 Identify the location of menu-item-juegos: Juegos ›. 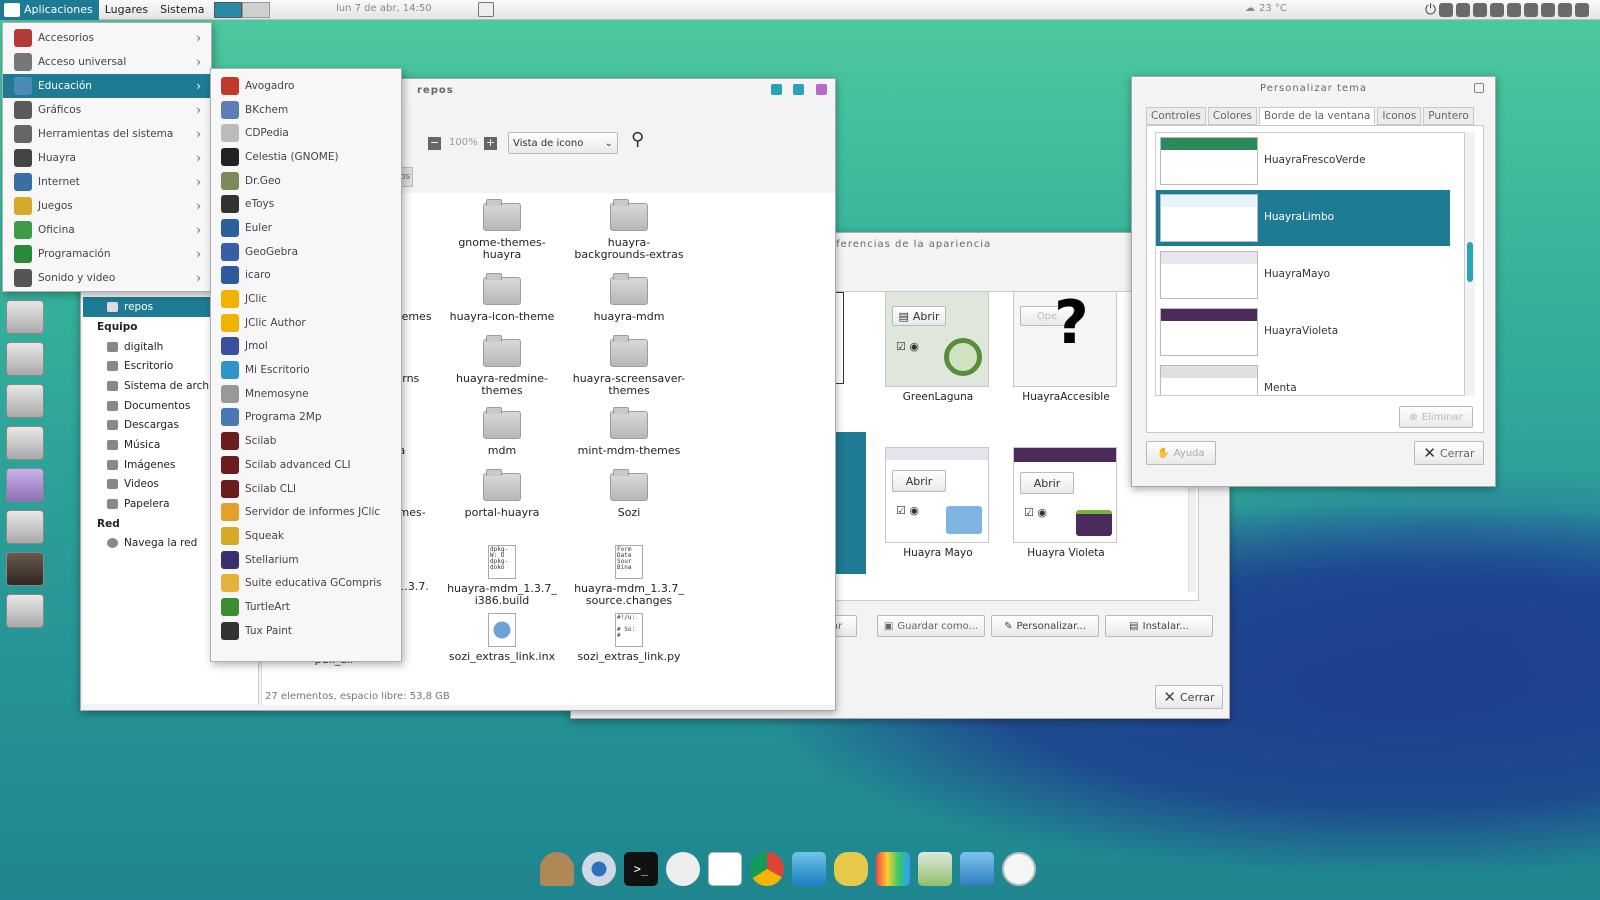
(107, 206).